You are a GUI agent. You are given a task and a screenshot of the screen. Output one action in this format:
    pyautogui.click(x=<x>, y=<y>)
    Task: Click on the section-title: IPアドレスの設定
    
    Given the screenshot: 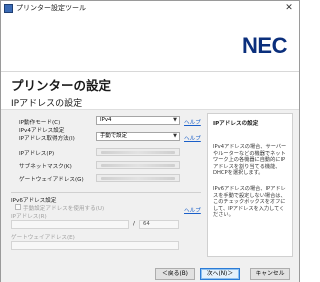 What is the action you would take?
    pyautogui.click(x=47, y=104)
    